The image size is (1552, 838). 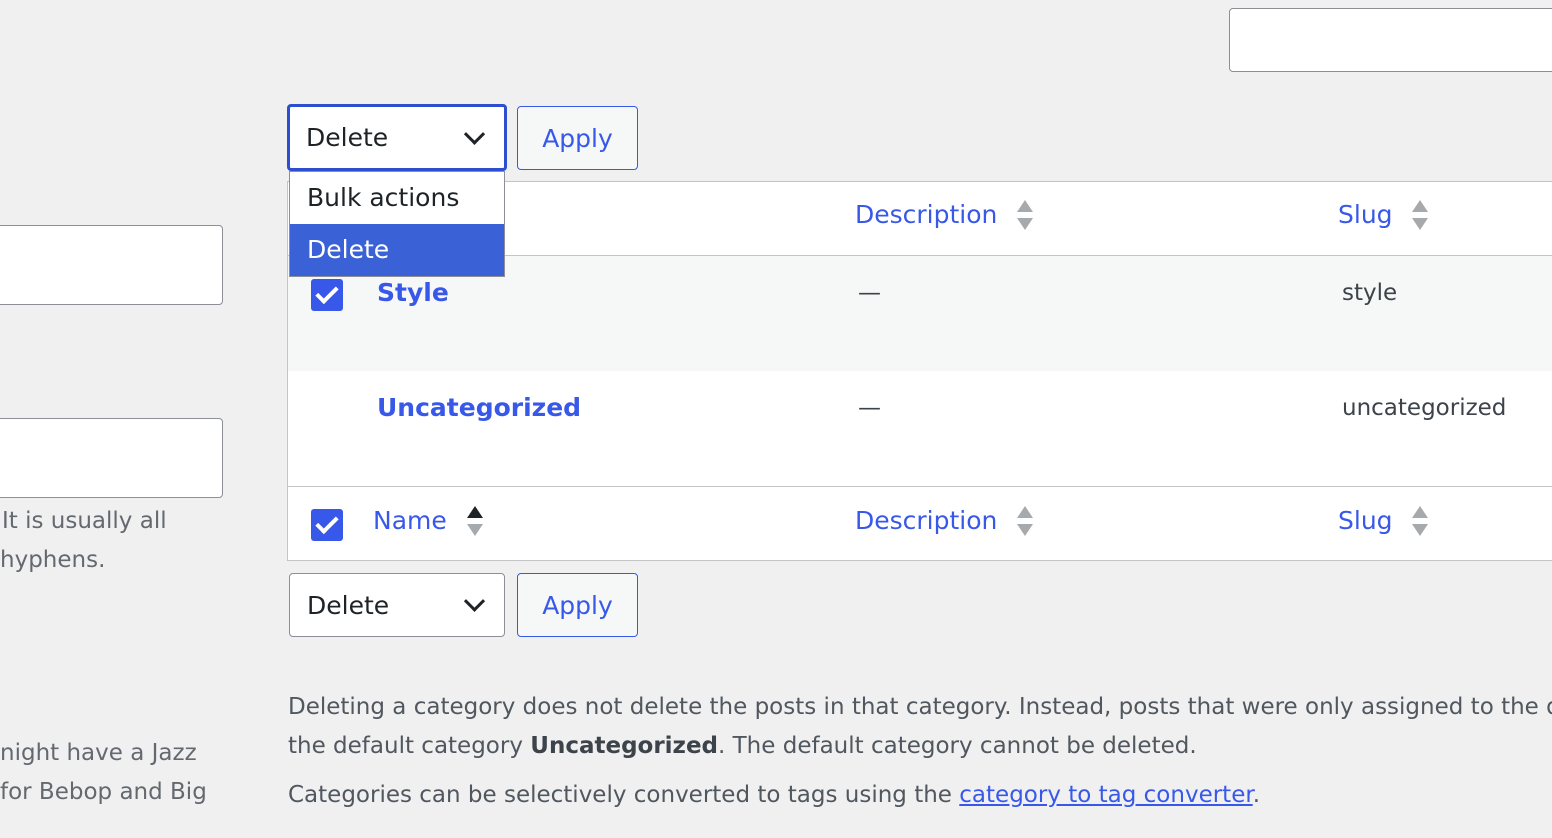 I want to click on row-checkbox, so click(x=327, y=295).